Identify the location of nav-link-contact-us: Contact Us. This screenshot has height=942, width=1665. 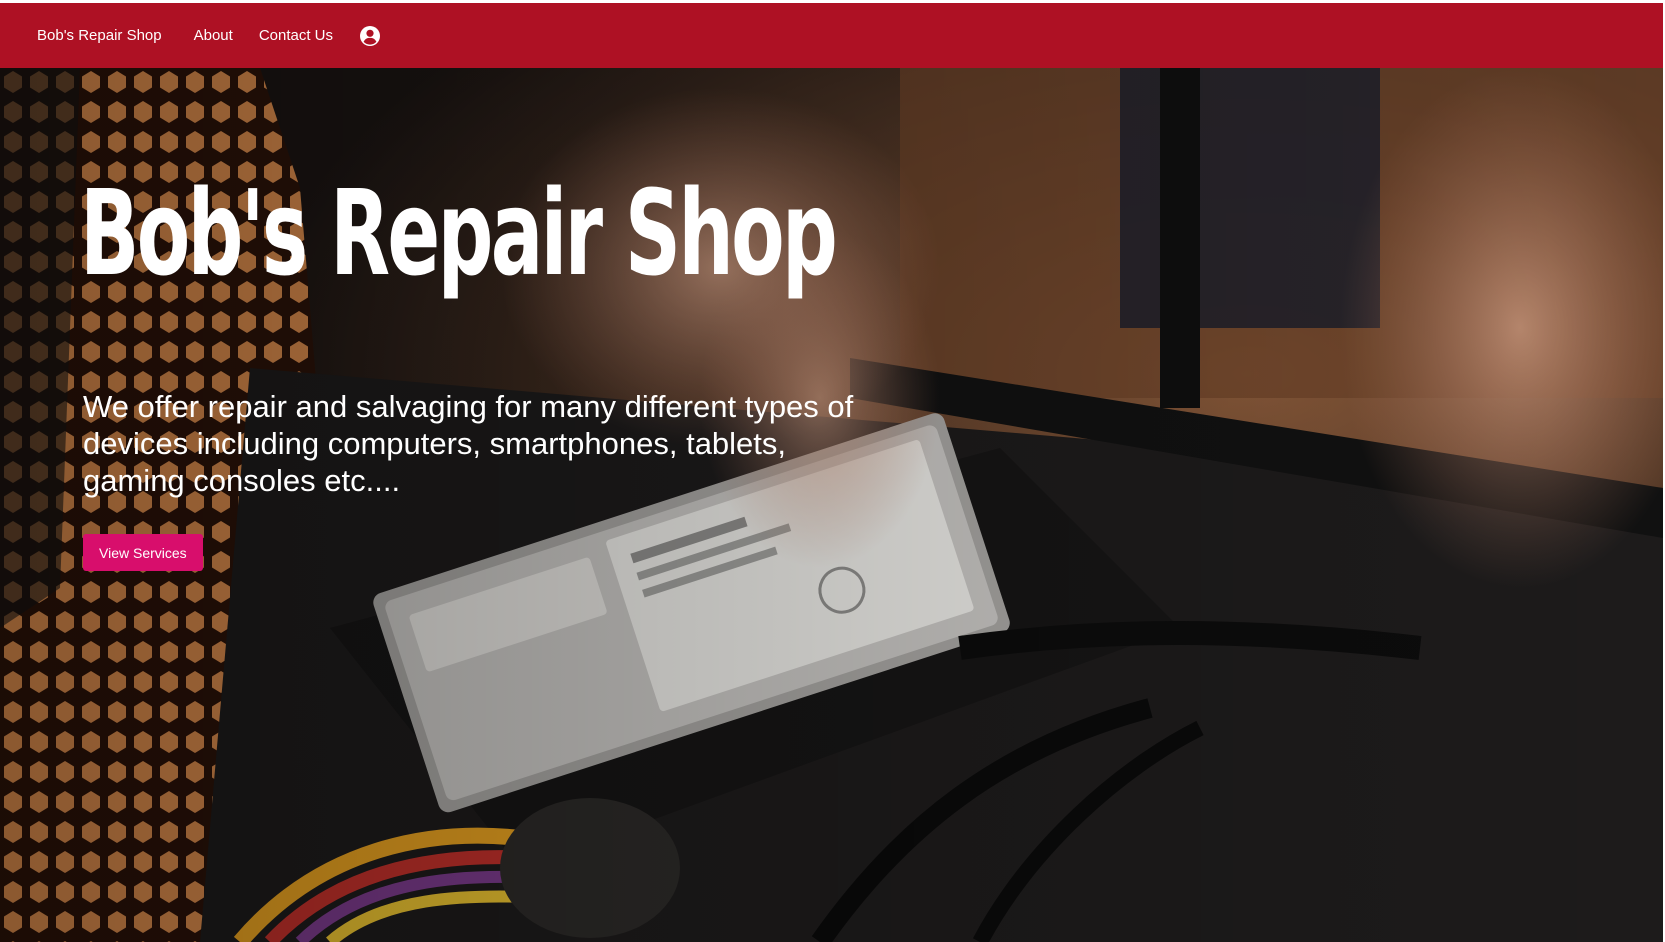
(296, 35).